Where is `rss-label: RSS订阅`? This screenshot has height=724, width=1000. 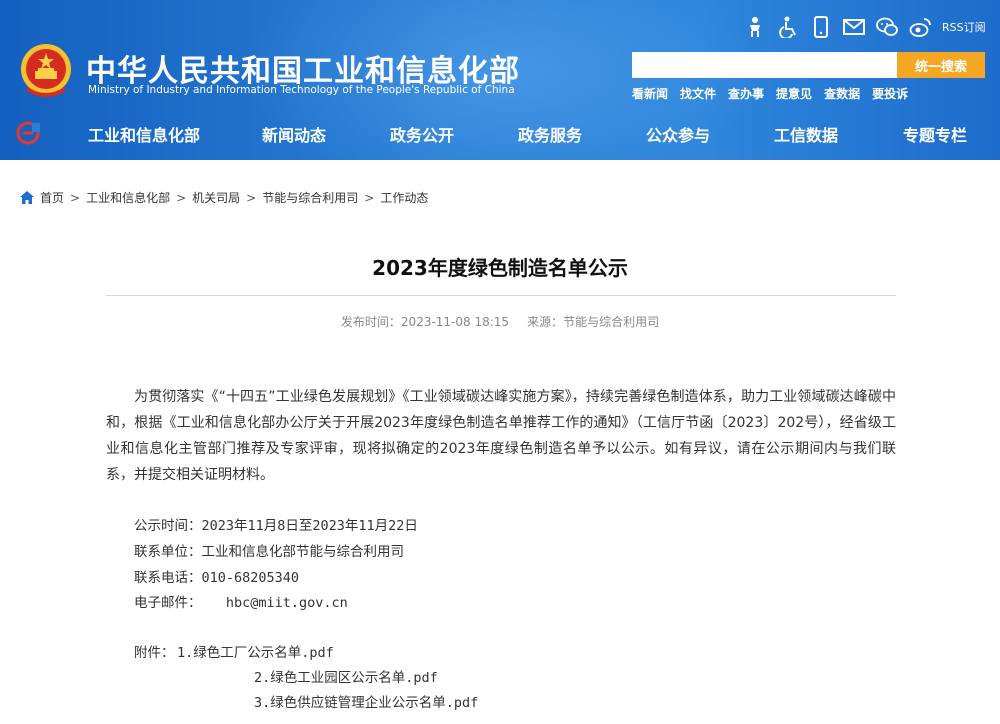 rss-label: RSS订阅 is located at coordinates (964, 27).